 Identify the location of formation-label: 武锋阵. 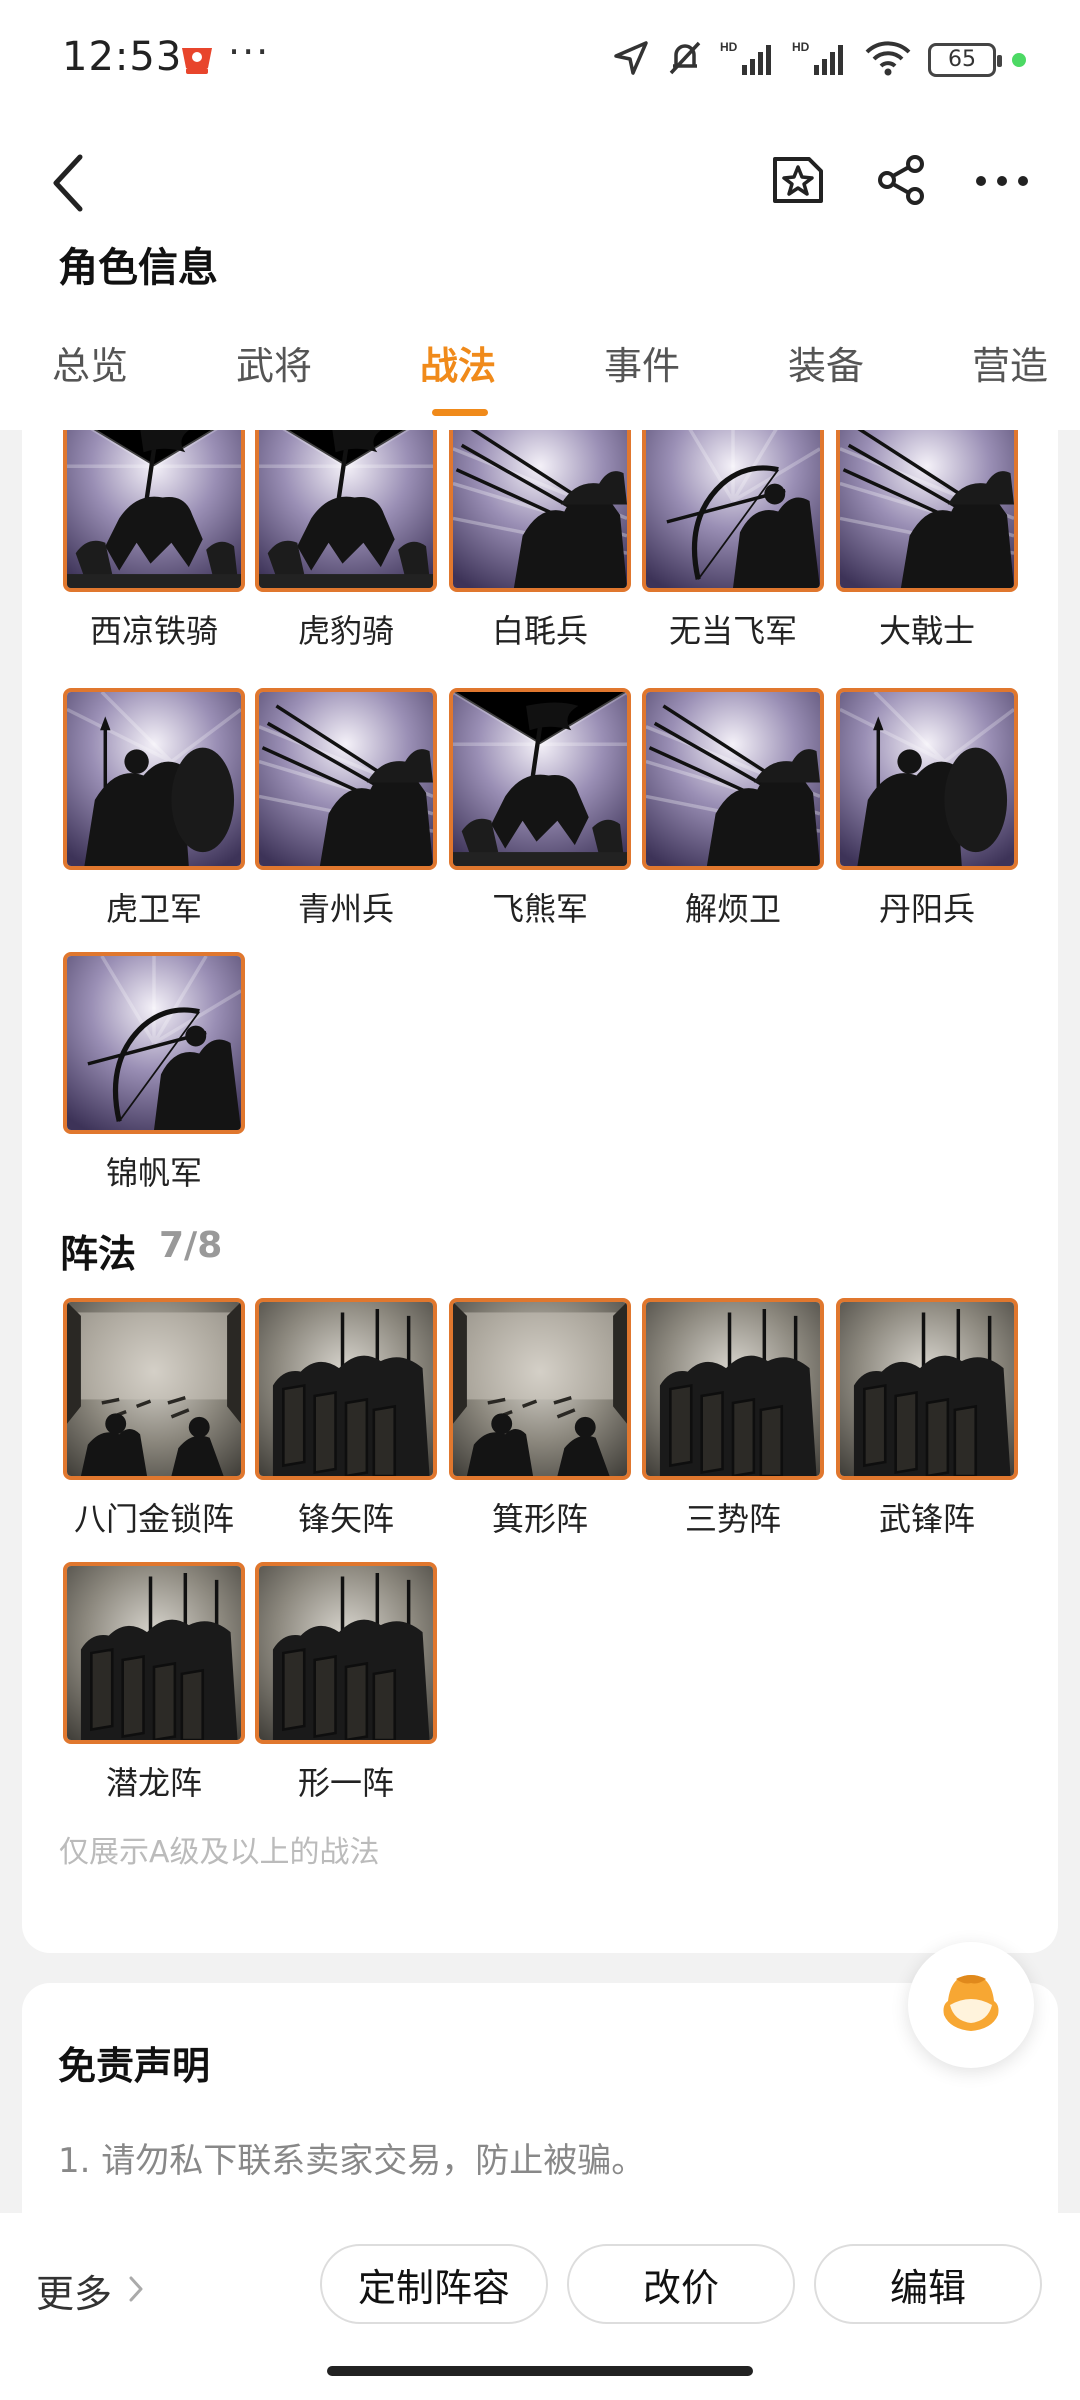
(926, 1519).